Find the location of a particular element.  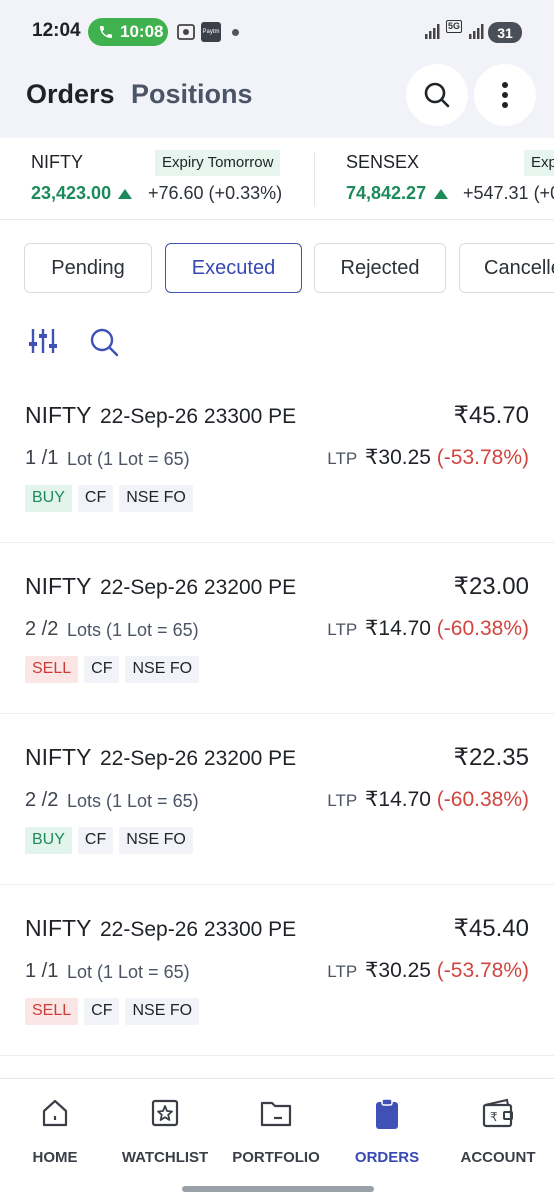

order-price: ₹22.35 is located at coordinates (491, 757).